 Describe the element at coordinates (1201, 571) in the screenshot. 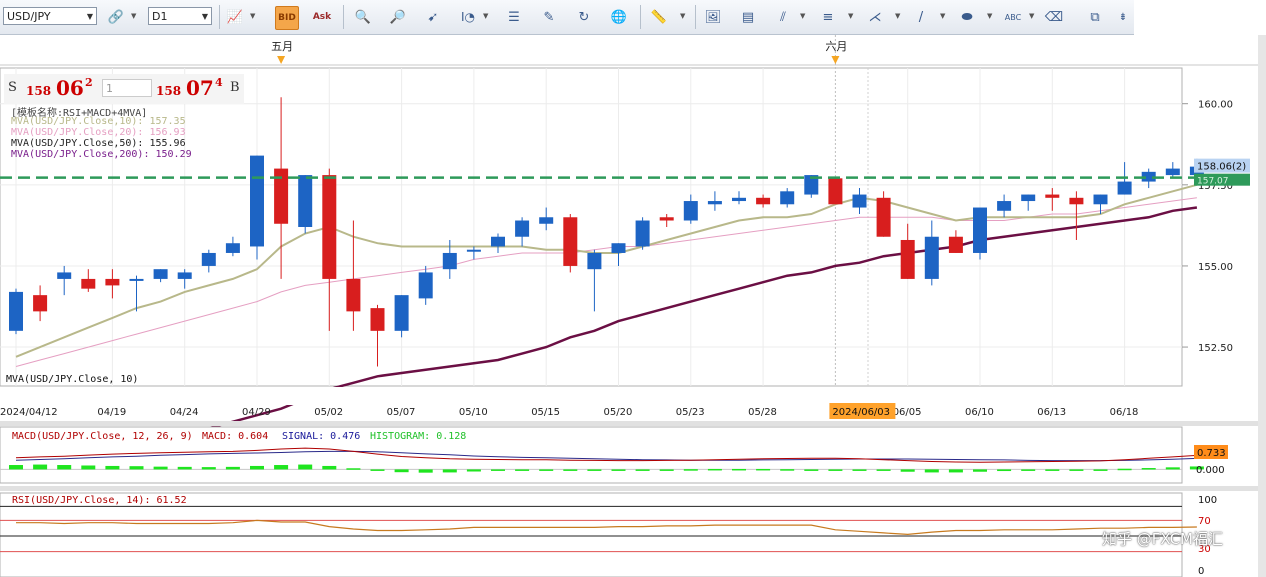

I see `rsi-level-0: 0` at that location.